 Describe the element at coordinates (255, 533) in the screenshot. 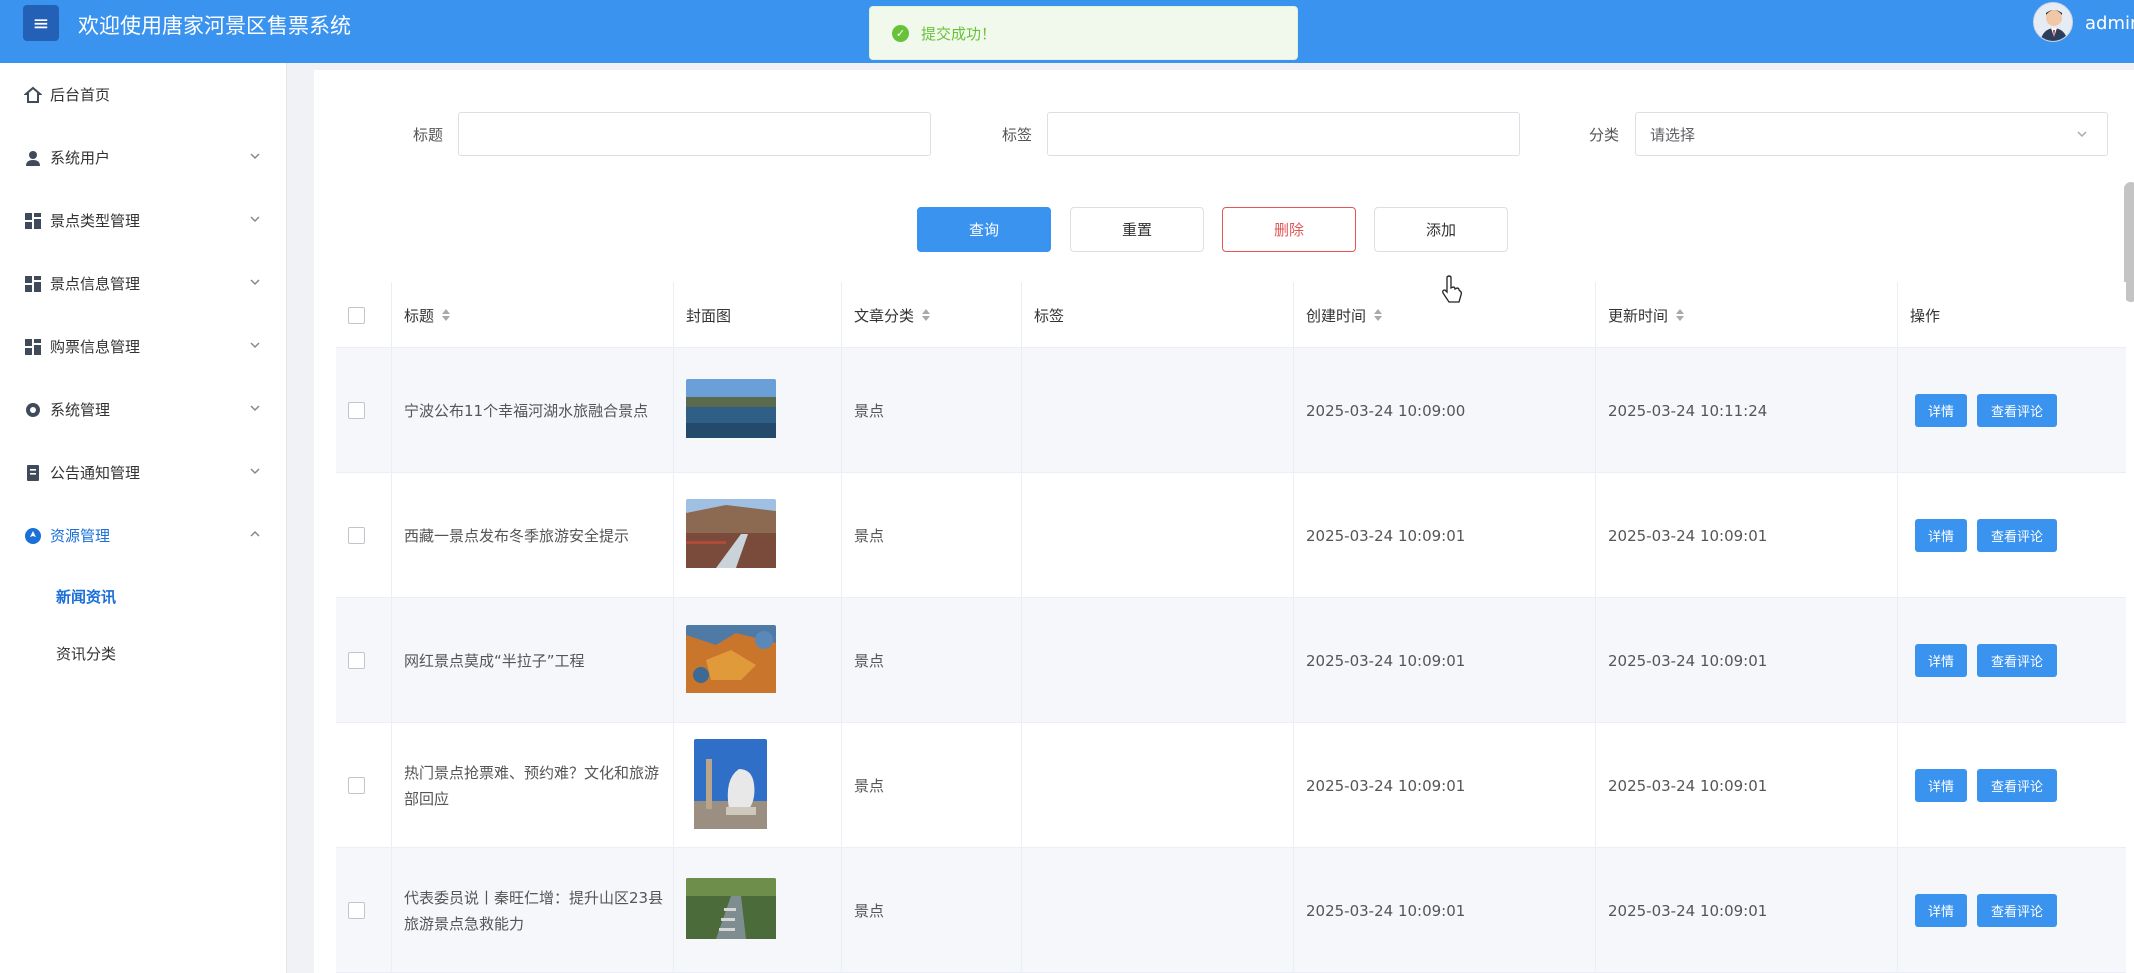

I see `chevron-up-icon` at that location.